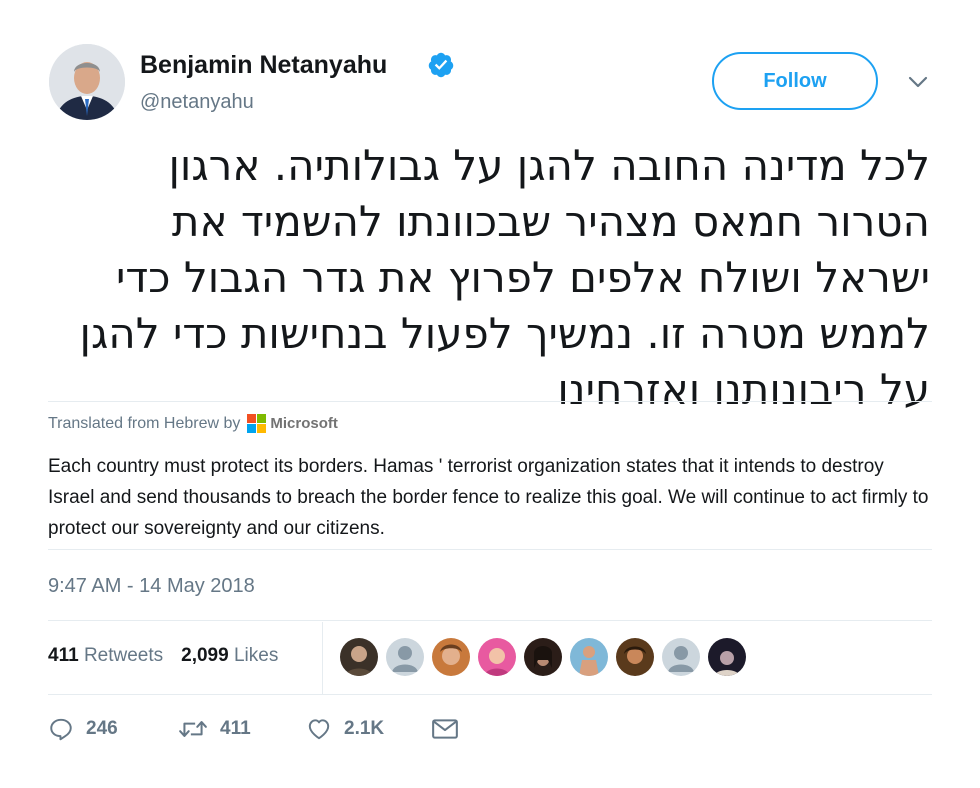 The image size is (980, 788). What do you see at coordinates (304, 423) in the screenshot?
I see `translator-name: Microsoft` at bounding box center [304, 423].